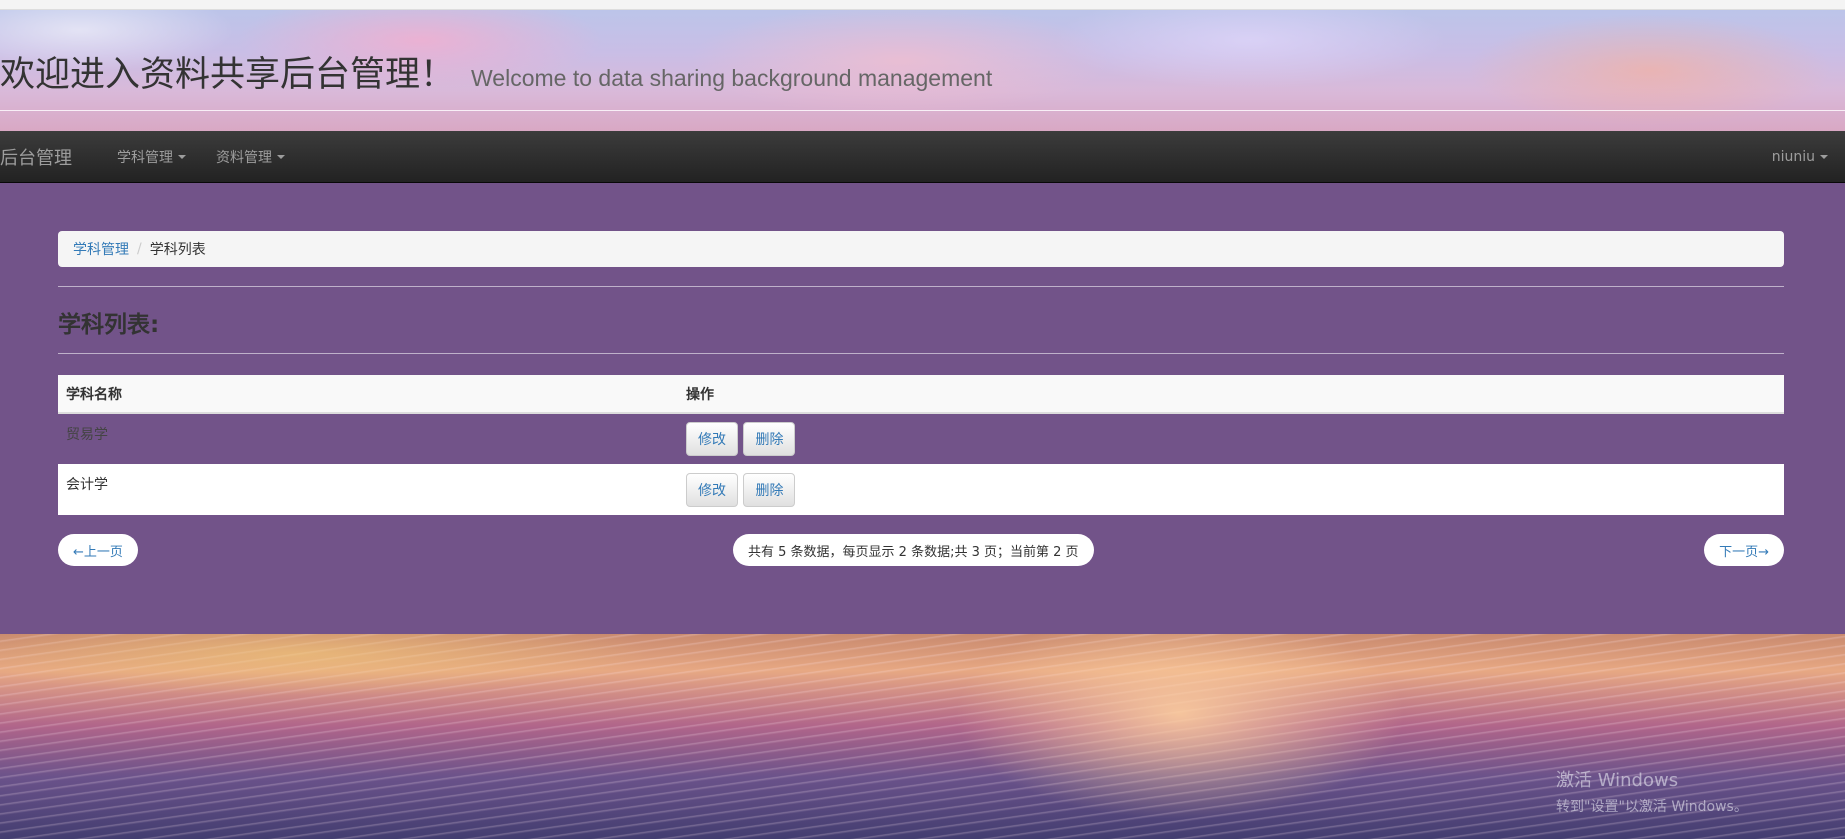 Image resolution: width=1845 pixels, height=839 pixels. Describe the element at coordinates (1793, 156) in the screenshot. I see `user-name: niuniu` at that location.